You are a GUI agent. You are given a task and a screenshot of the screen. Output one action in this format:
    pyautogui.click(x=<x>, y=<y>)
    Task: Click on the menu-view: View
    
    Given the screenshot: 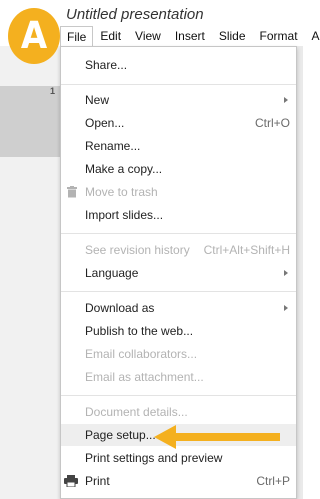 What is the action you would take?
    pyautogui.click(x=148, y=36)
    